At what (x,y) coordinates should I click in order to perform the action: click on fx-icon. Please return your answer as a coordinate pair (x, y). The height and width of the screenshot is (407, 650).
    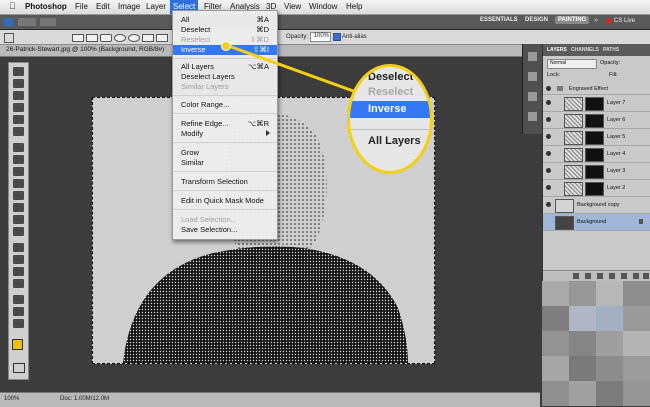
    Looking at the image, I should click on (588, 276).